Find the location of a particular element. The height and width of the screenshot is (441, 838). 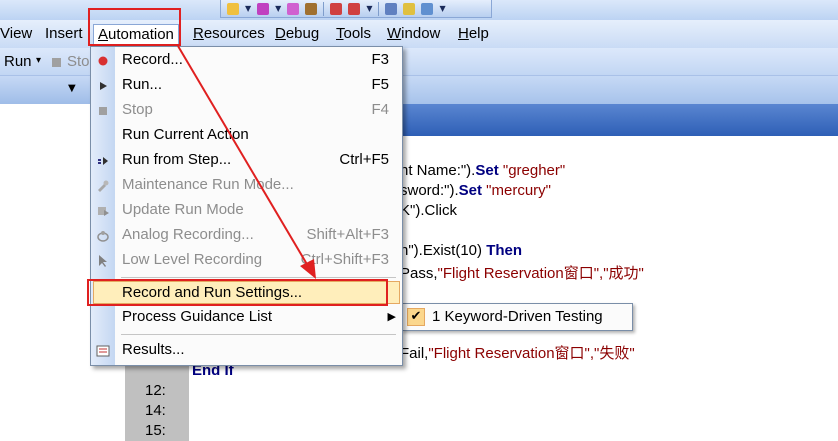

menu-item-process-guidance-list: Process Guidance List ▶ is located at coordinates (246, 318).